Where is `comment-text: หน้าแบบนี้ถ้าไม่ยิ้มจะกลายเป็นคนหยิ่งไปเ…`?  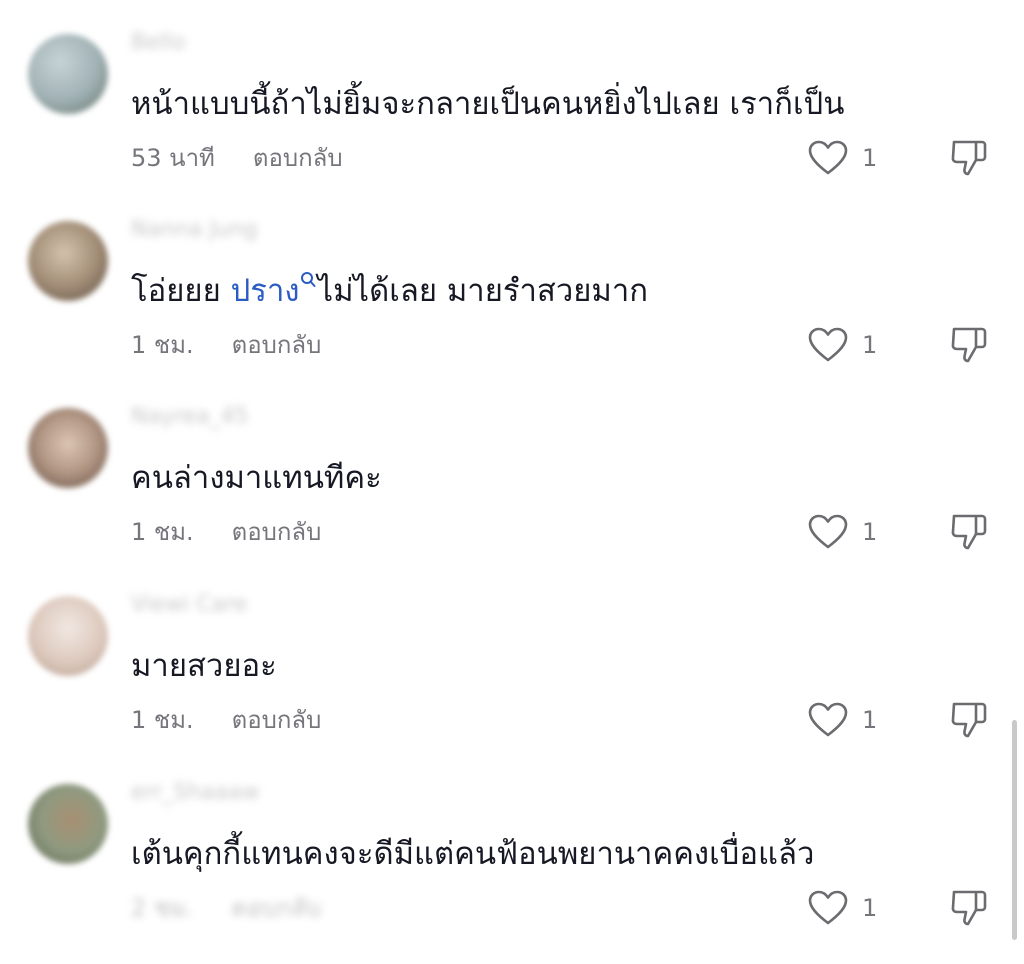 comment-text: หน้าแบบนี้ถ้าไม่ยิ้มจะกลายเป็นคนหยิ่งไปเ… is located at coordinates (488, 104).